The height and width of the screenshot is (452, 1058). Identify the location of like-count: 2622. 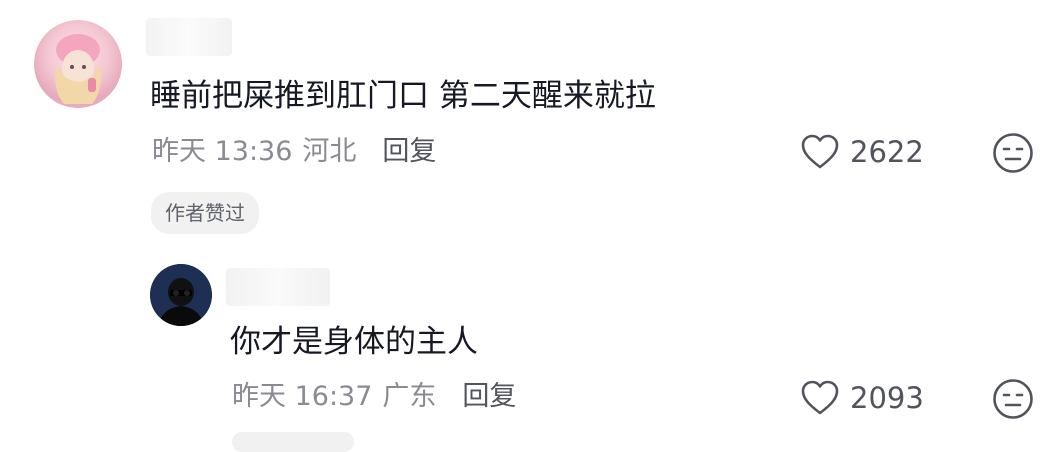
(887, 152).